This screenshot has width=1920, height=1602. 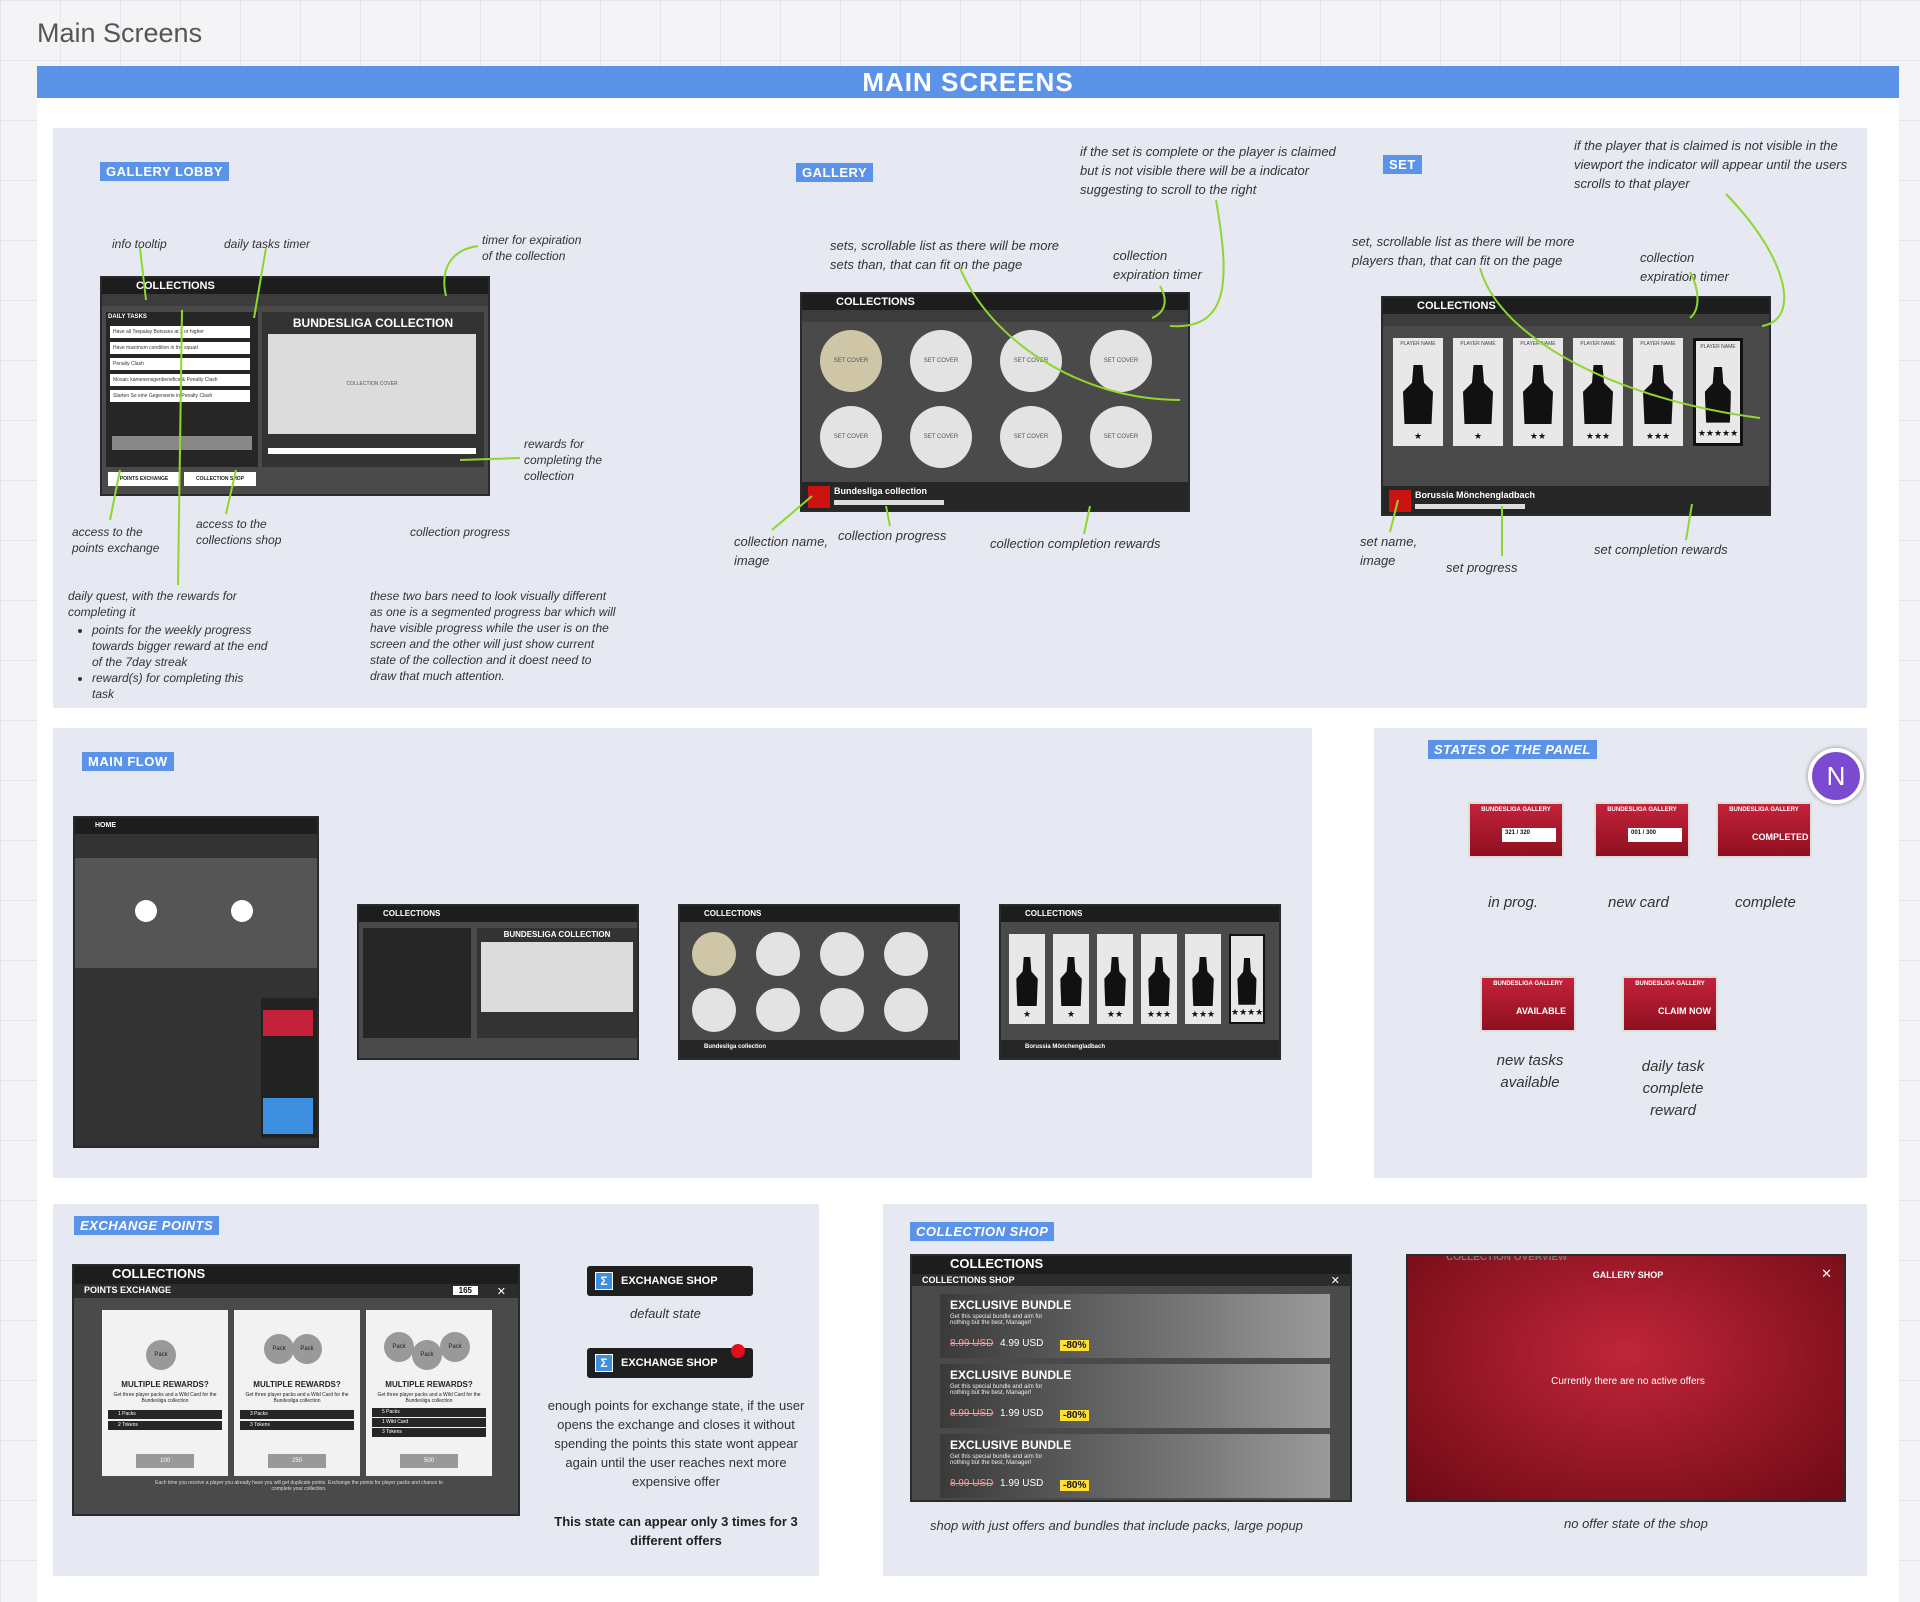 I want to click on streak-bar, so click(x=182, y=443).